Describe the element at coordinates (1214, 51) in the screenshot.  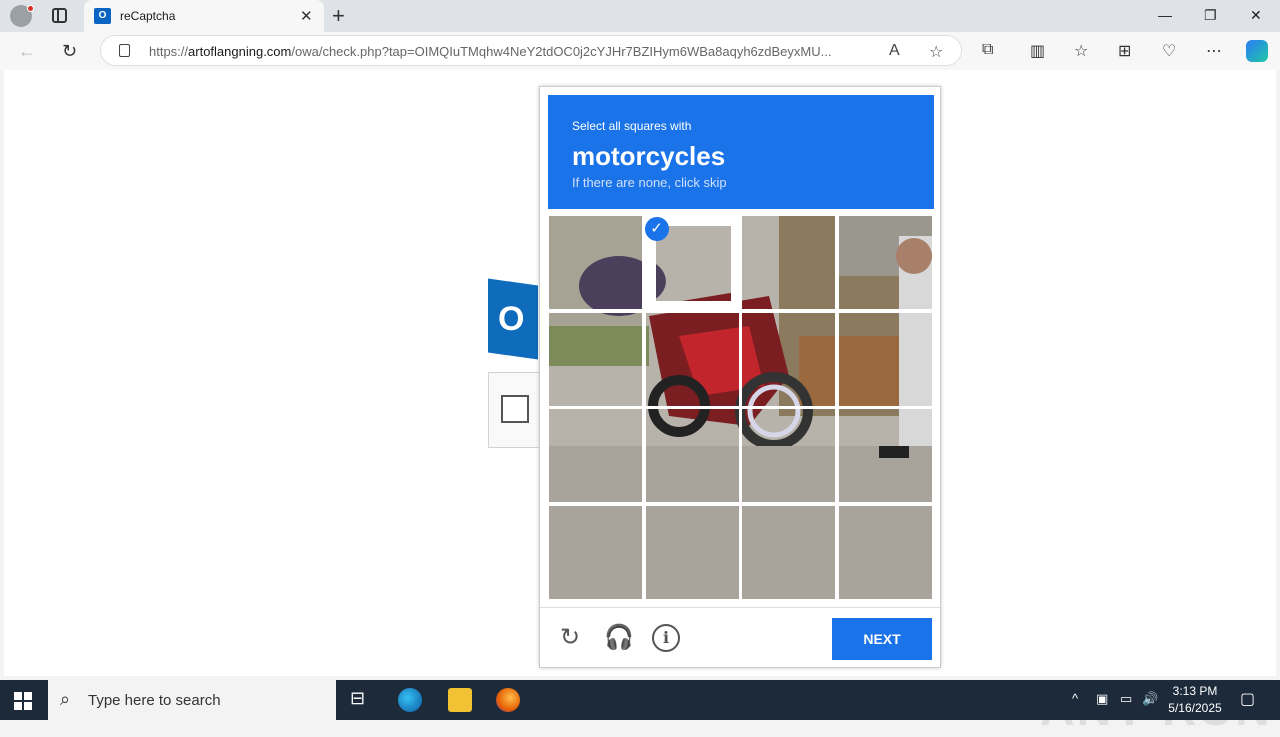
I see `more-menu-icon: ⋯` at that location.